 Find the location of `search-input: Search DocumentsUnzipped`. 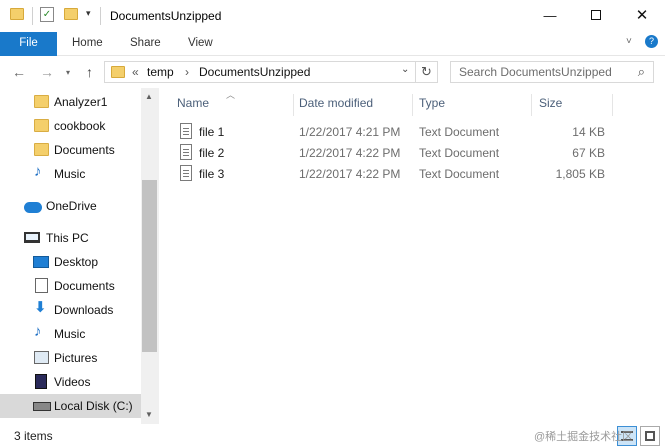

search-input: Search DocumentsUnzipped is located at coordinates (535, 72).